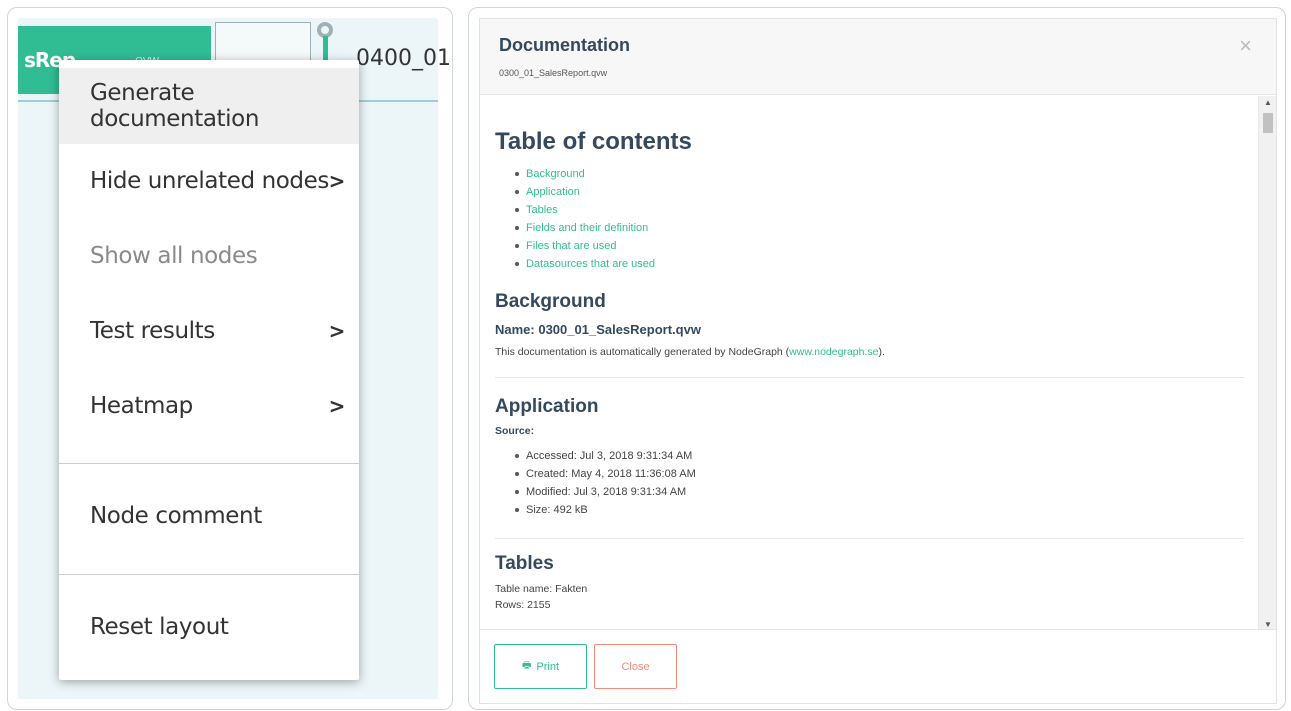 The height and width of the screenshot is (711, 1291). What do you see at coordinates (598, 329) in the screenshot?
I see `background-name: Name: 0300_01_SalesReport.qvw` at bounding box center [598, 329].